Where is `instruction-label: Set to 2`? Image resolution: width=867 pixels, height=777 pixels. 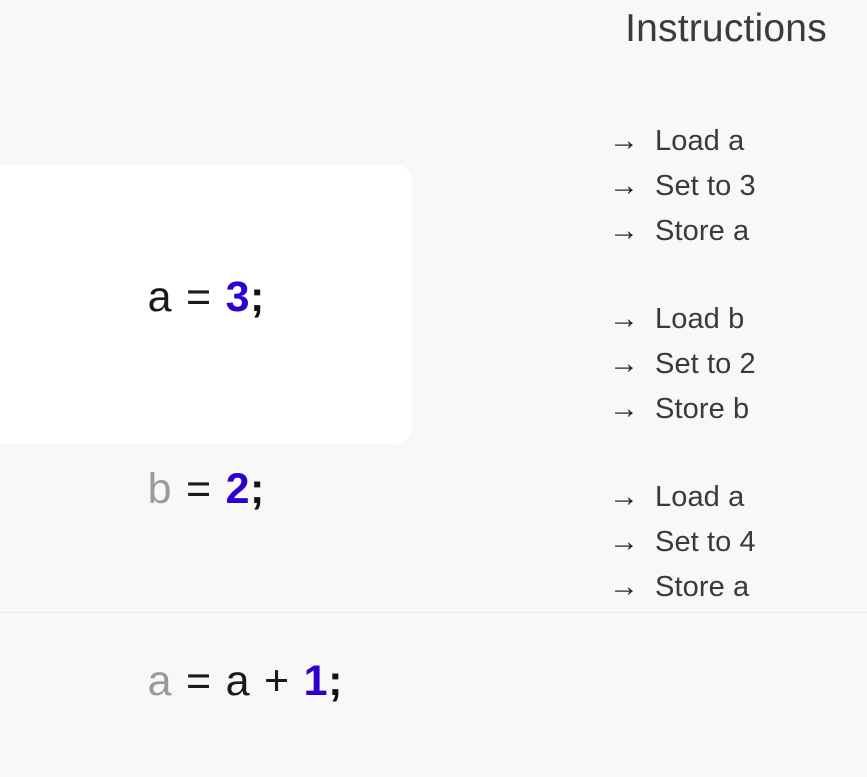
instruction-label: Set to 2 is located at coordinates (705, 364).